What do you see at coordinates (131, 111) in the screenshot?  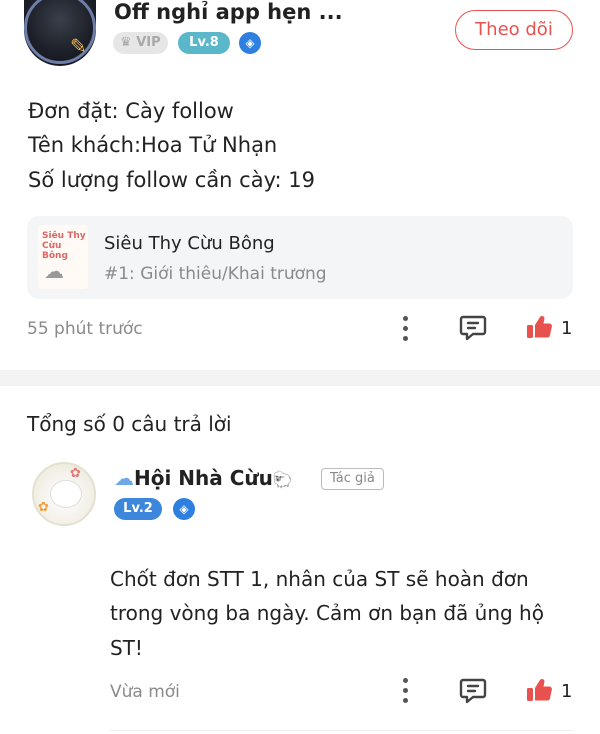 I see `post-body-line-1: Đơn đặt: Cày follow` at bounding box center [131, 111].